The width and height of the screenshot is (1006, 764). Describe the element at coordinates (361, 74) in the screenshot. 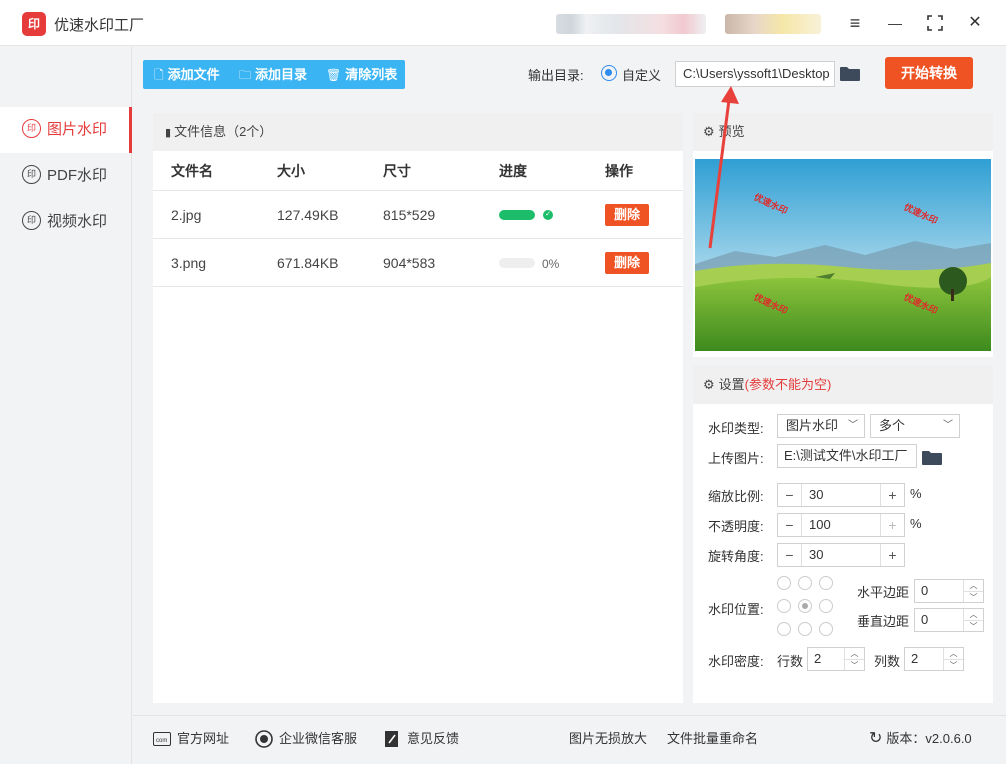

I see `clear-list-button: 🗑 清除列表` at that location.